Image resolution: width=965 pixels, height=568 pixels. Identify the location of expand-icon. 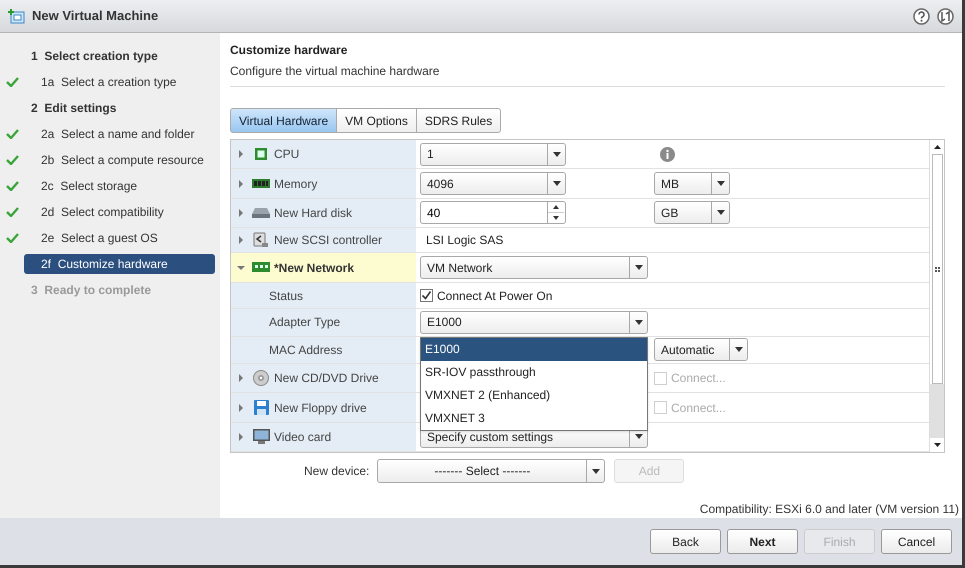
(945, 16).